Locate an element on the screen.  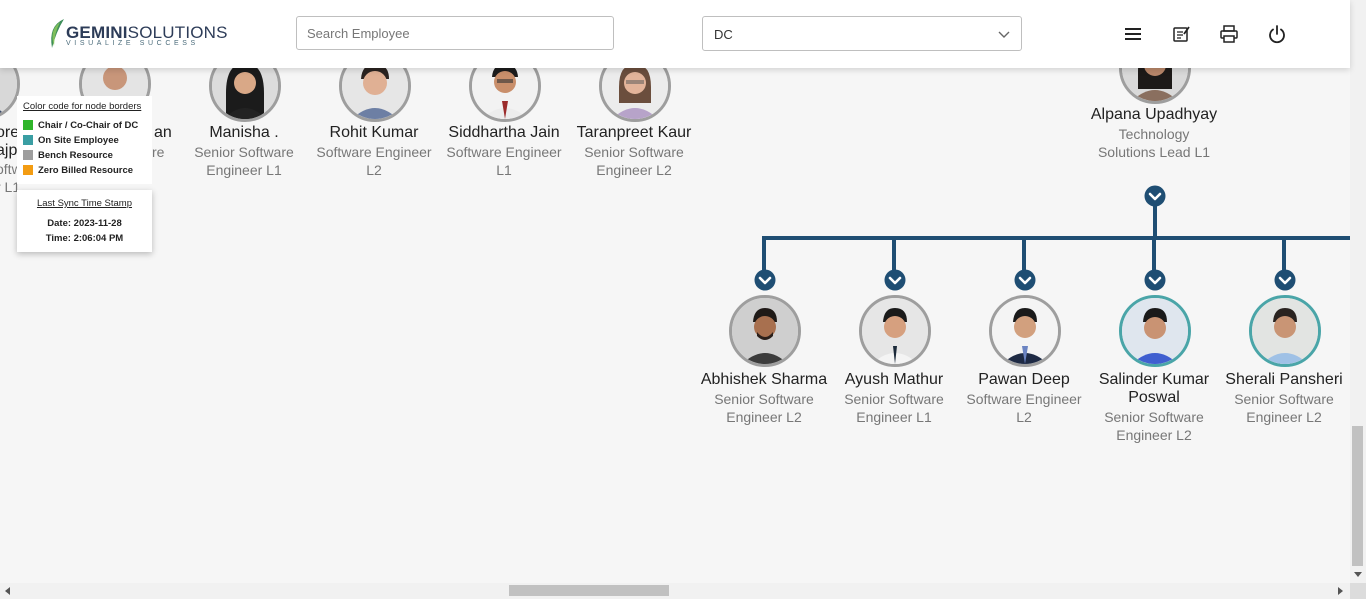
employee-node: Rohit Kumar Software Engineer L2 is located at coordinates (374, 151).